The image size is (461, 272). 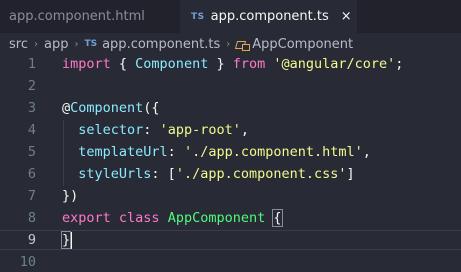 I want to click on code-token: AppComponent, so click(x=216, y=218).